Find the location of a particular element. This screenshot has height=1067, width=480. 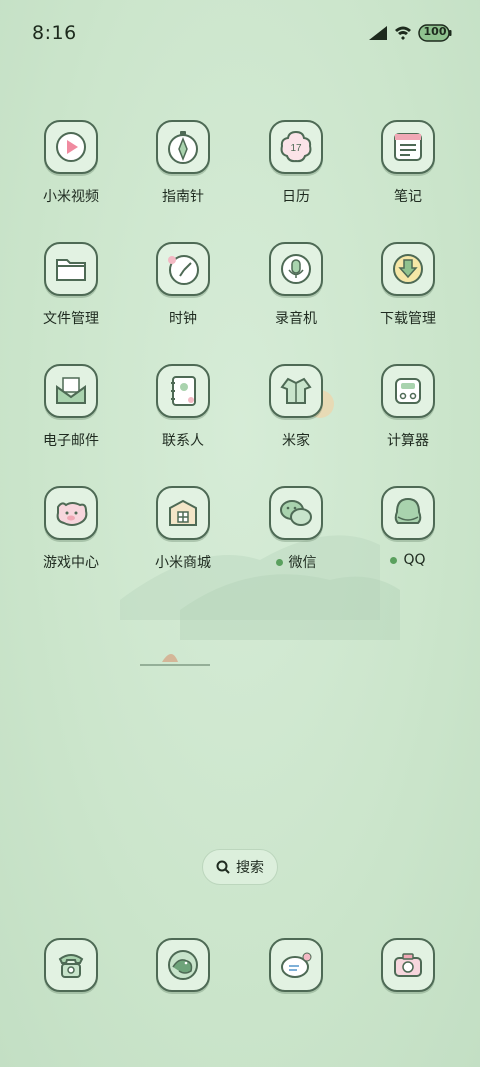

app-label: 时钟 is located at coordinates (183, 319).